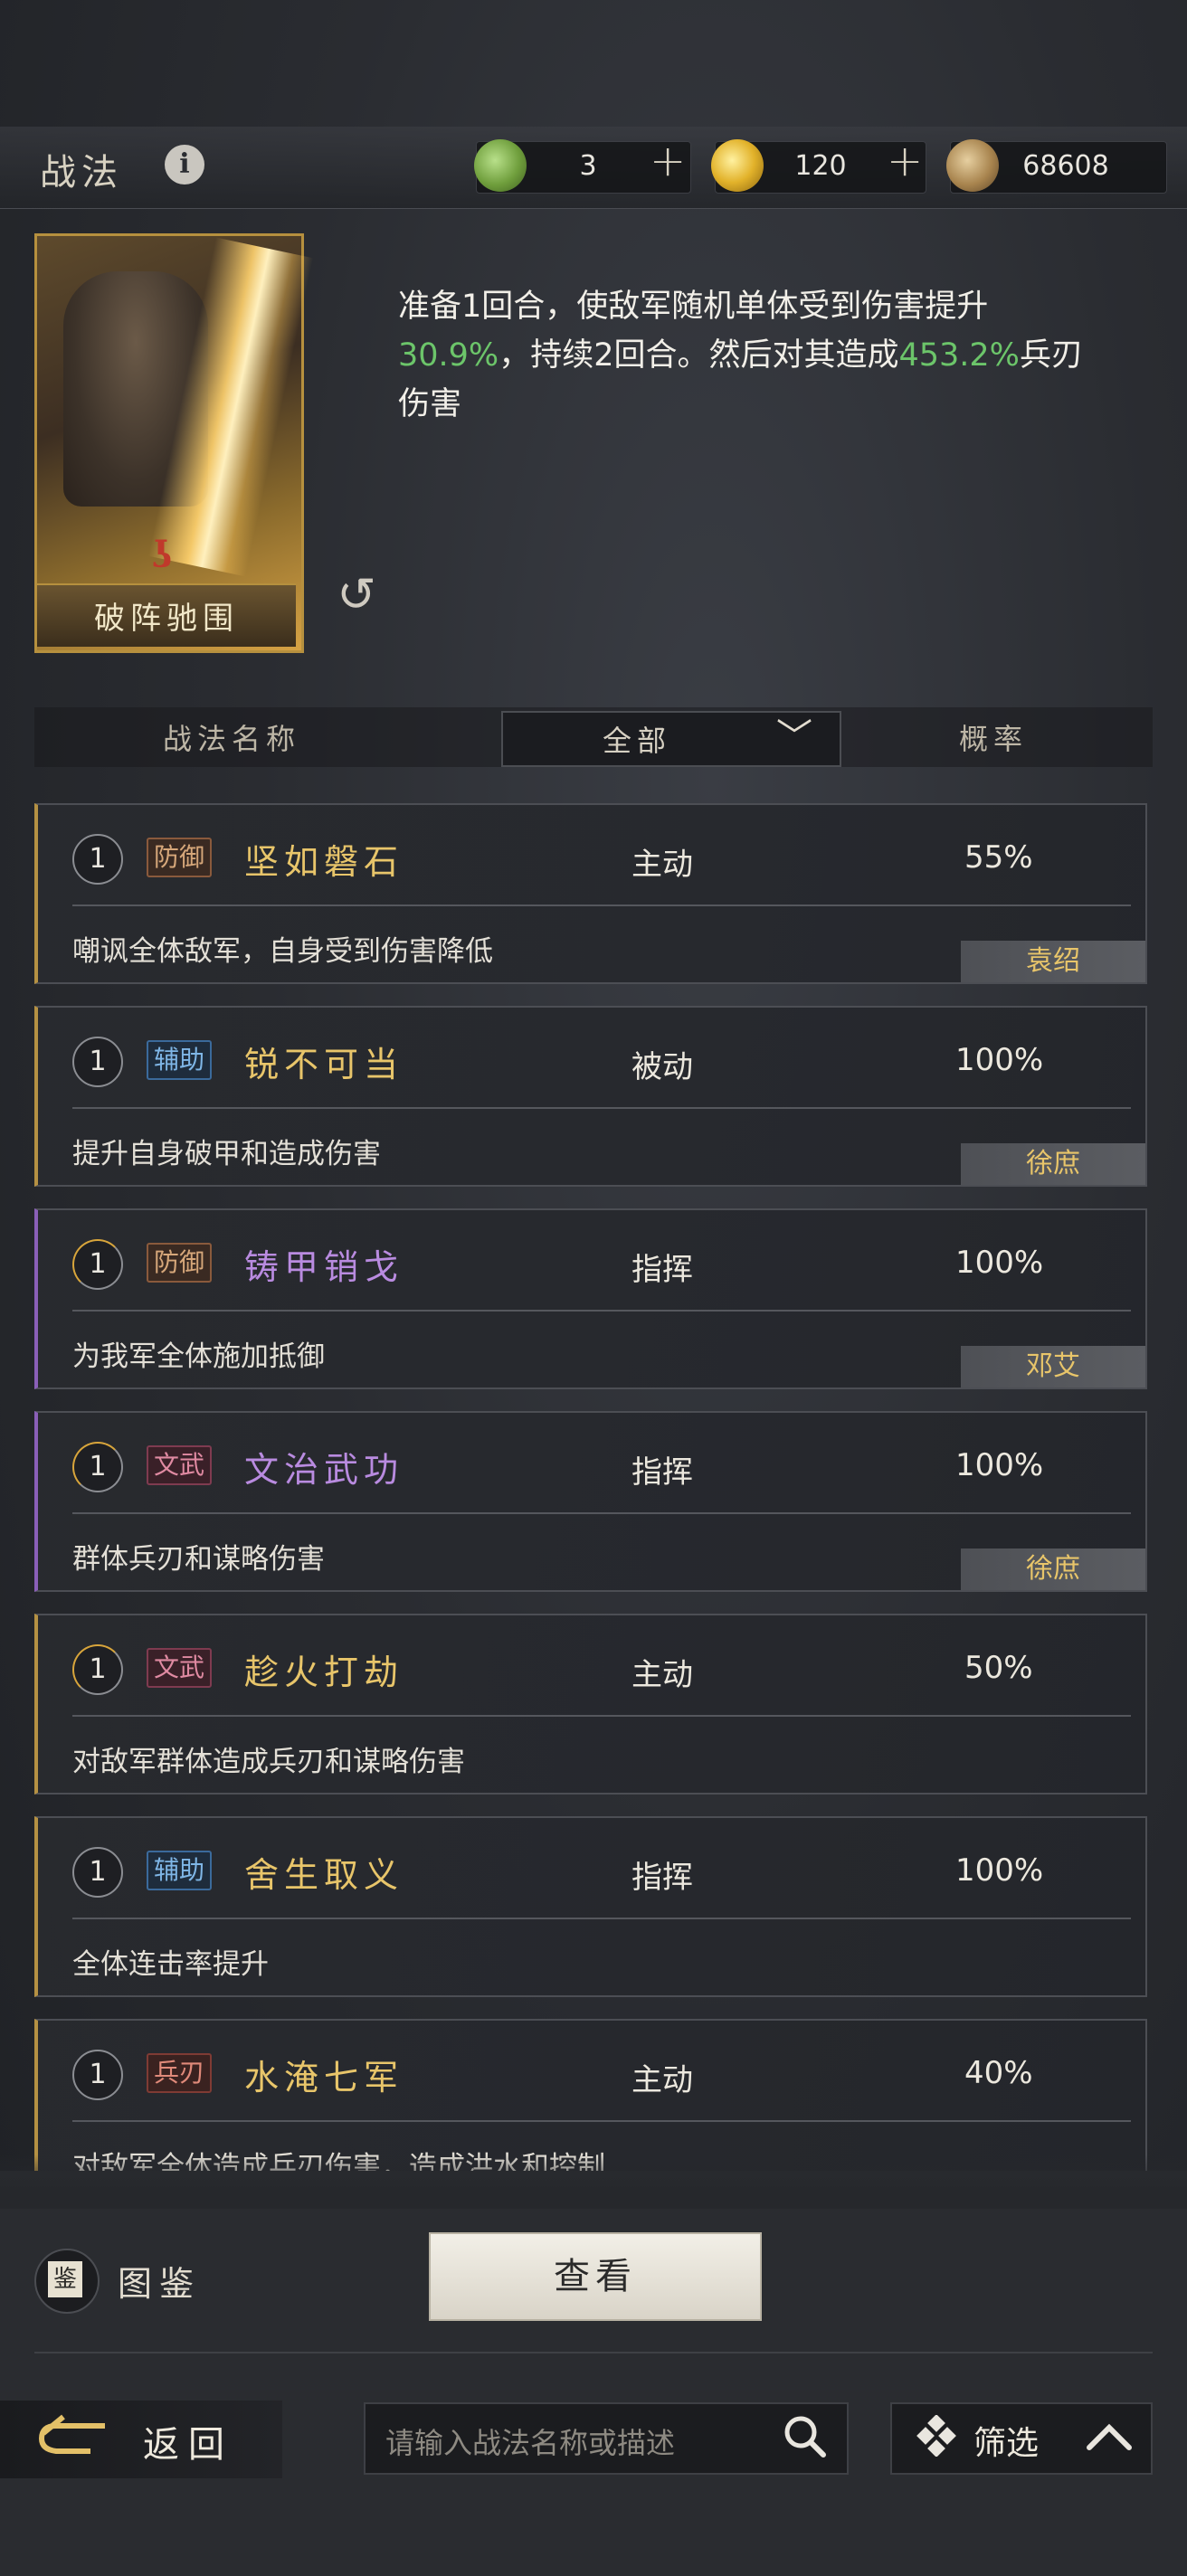 This screenshot has height=2576, width=1187. Describe the element at coordinates (662, 1067) in the screenshot. I see `tactic-type: 被动` at that location.